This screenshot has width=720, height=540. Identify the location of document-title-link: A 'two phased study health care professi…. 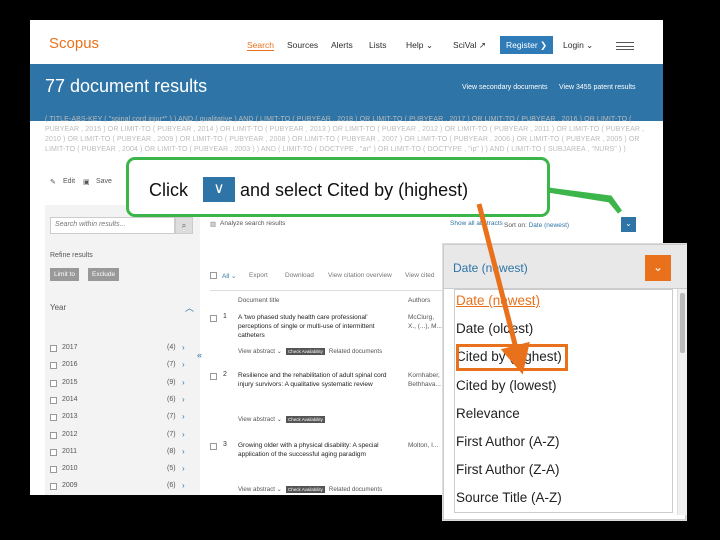
(320, 326).